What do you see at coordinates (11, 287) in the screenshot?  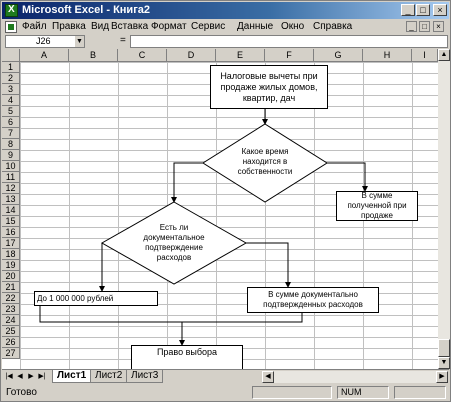 I see `row-header: 21` at bounding box center [11, 287].